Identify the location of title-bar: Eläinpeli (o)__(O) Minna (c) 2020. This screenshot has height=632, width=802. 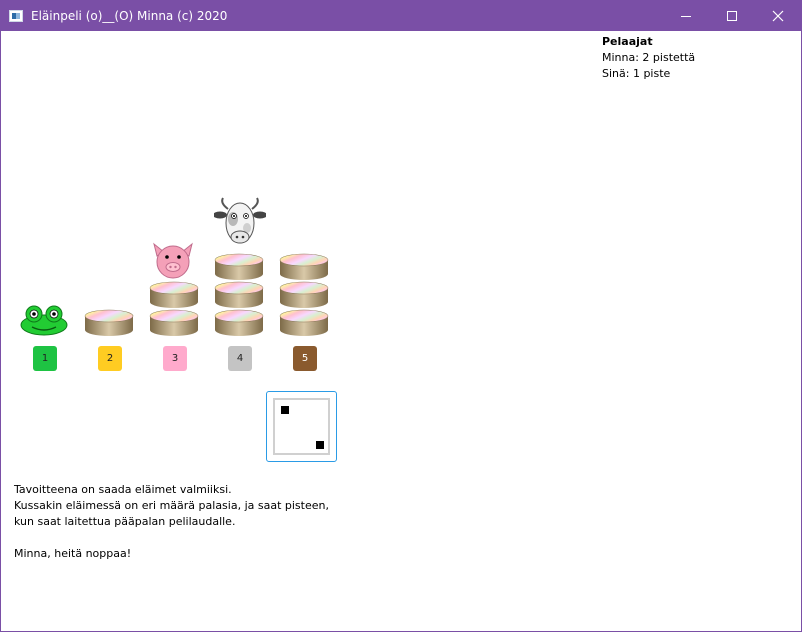
(401, 16).